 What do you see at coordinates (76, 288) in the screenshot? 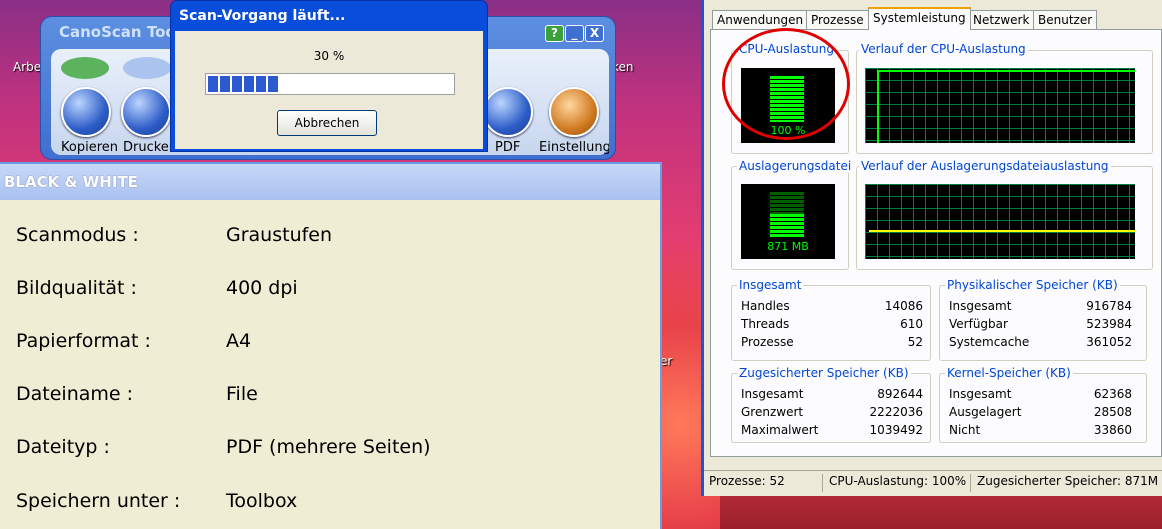
I see `setting-label: Bildqualität :` at bounding box center [76, 288].